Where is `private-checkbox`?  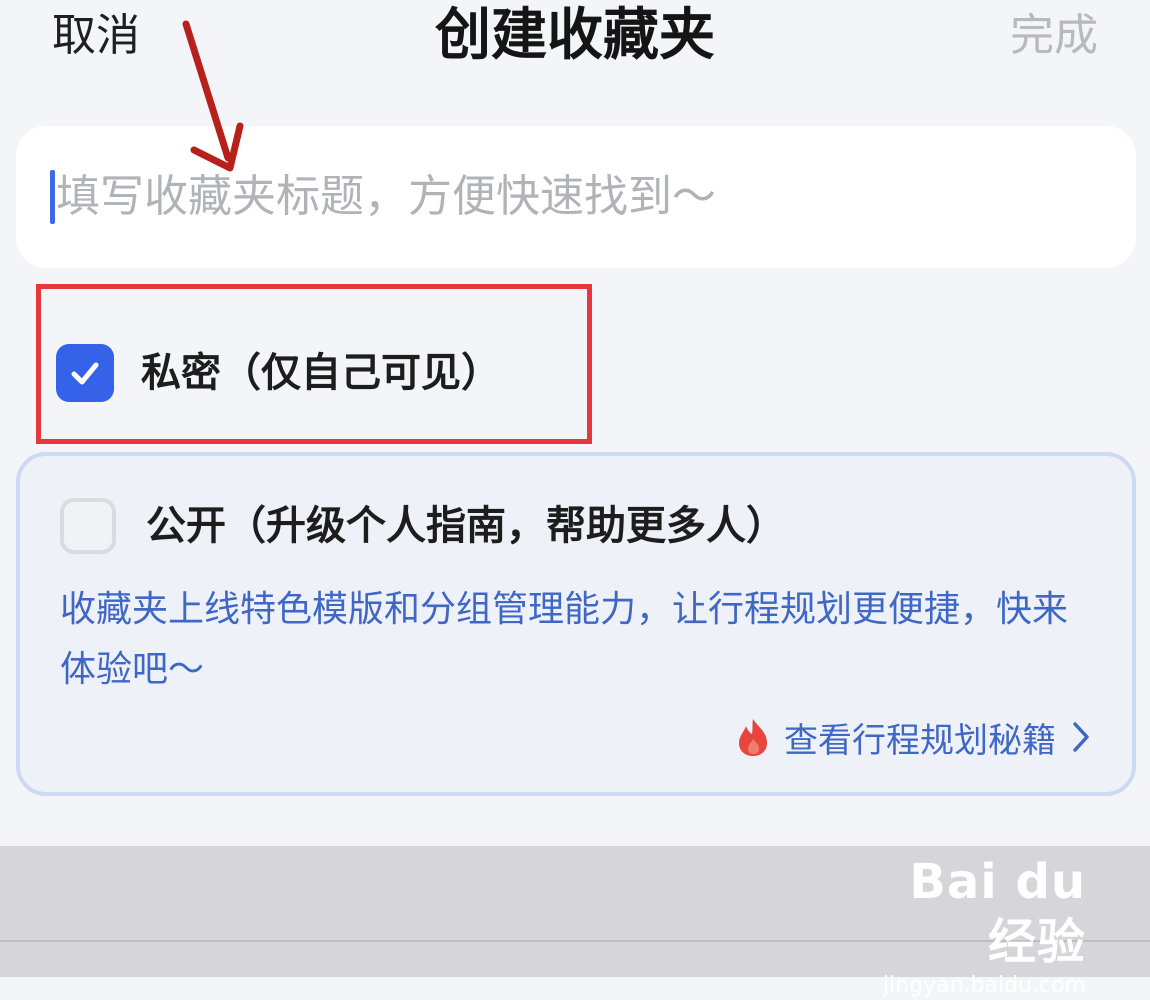
private-checkbox is located at coordinates (85, 373).